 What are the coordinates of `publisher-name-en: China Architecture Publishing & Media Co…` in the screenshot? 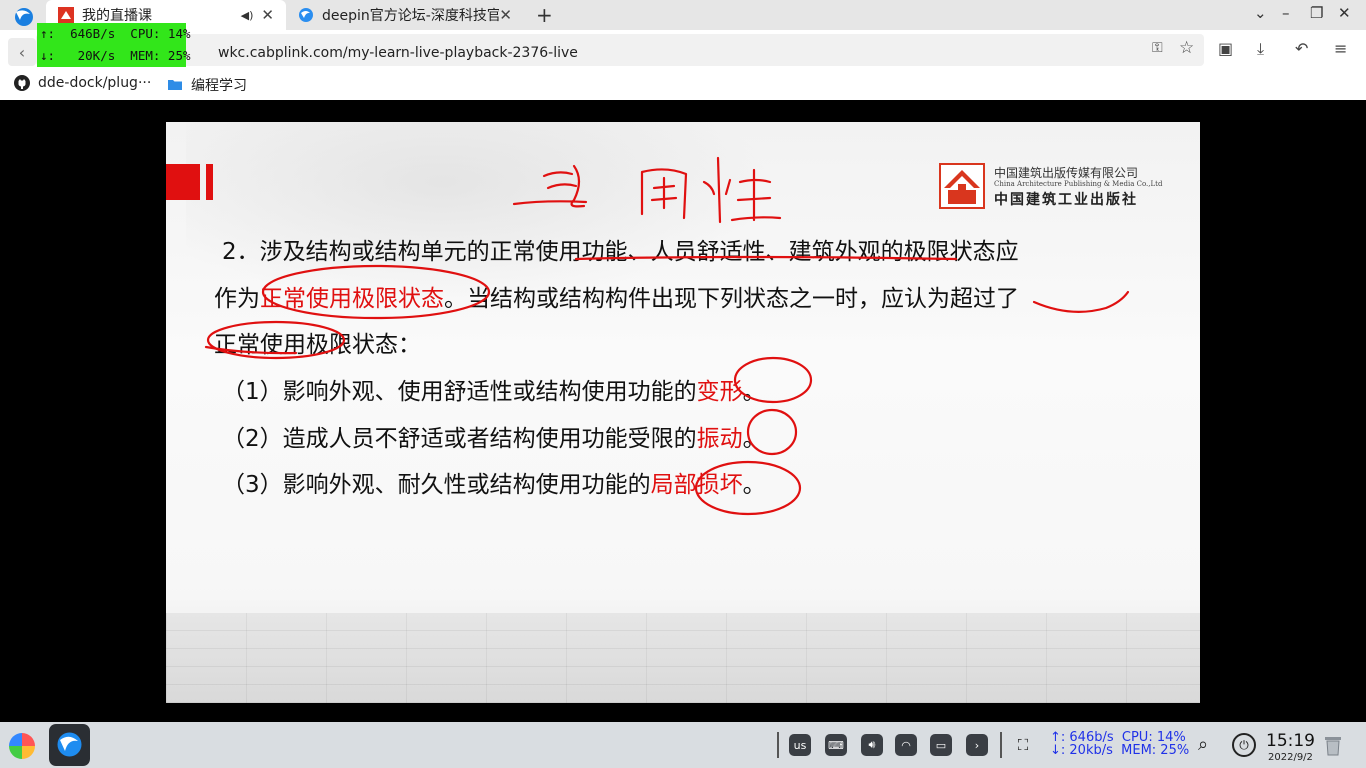 It's located at (1078, 184).